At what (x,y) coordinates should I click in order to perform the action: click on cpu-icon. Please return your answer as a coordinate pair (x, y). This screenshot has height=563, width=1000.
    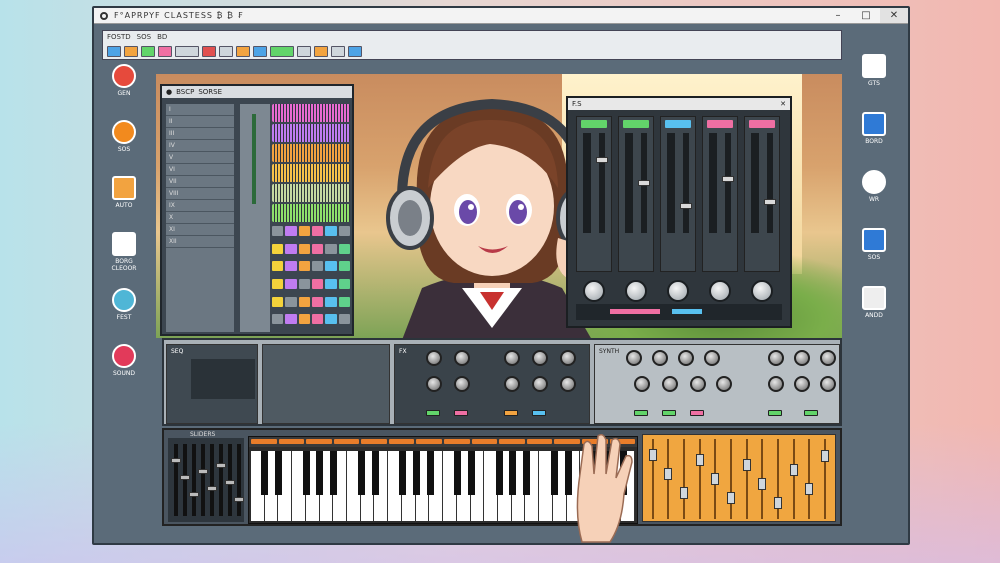
    Looking at the image, I should click on (338, 51).